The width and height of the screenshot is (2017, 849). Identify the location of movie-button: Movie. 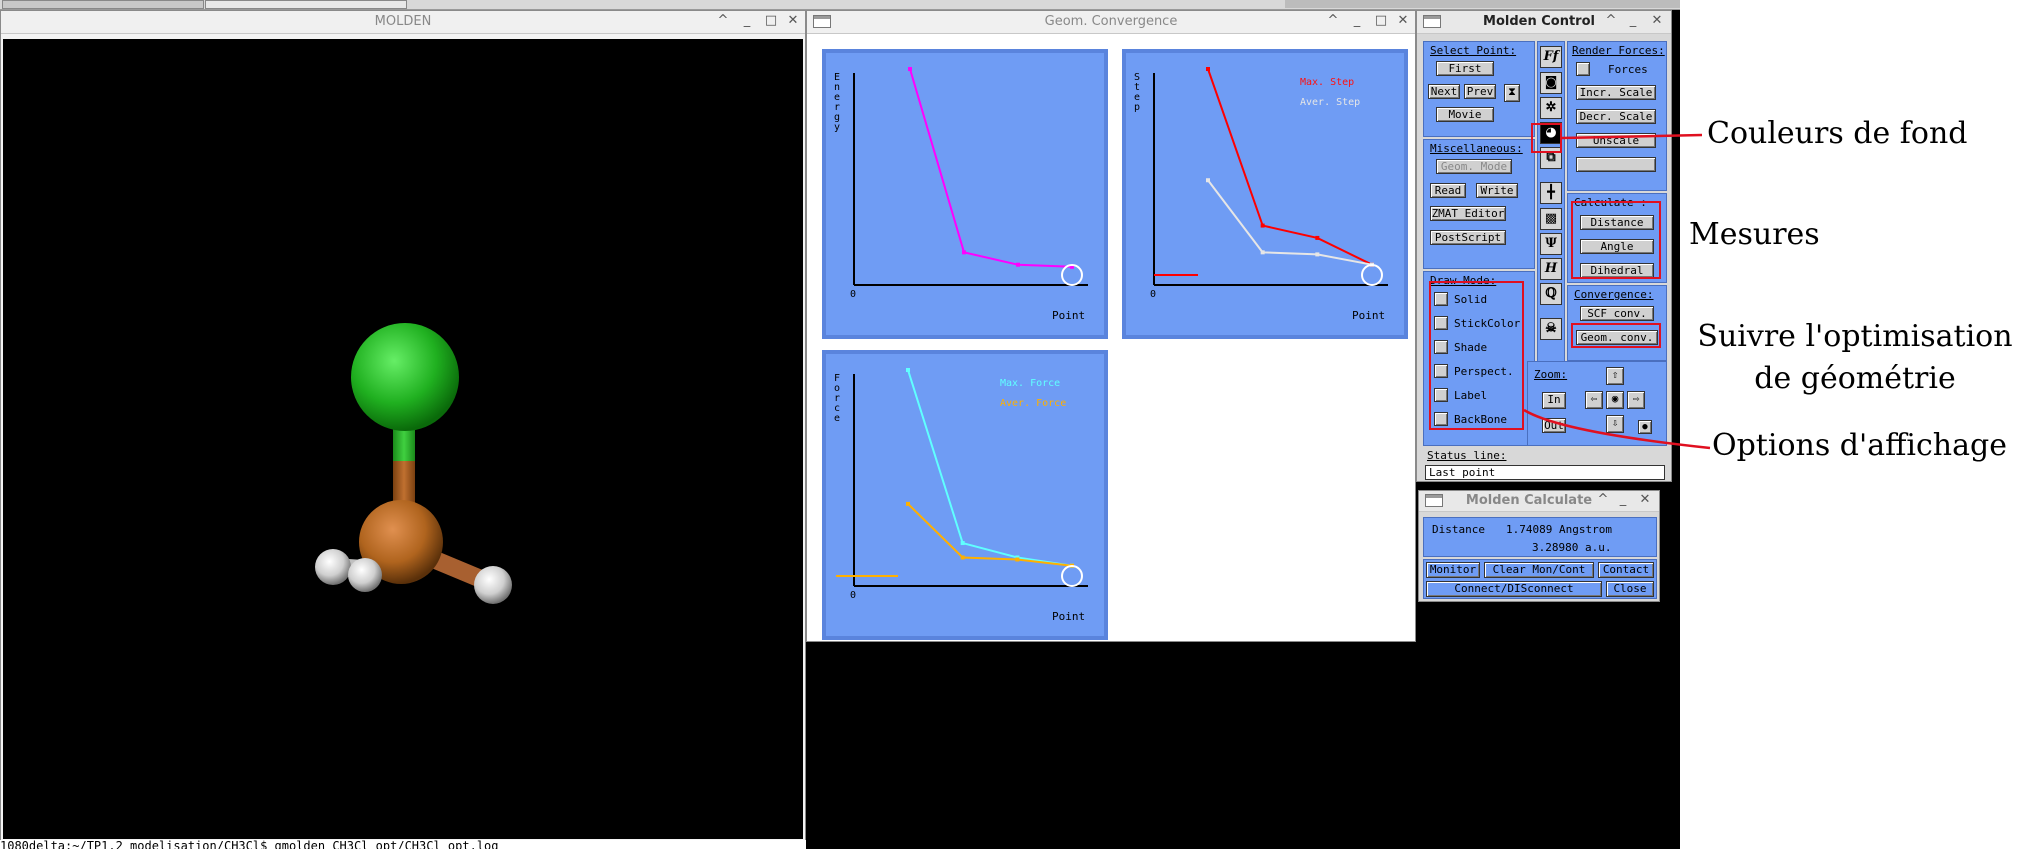
(1465, 114).